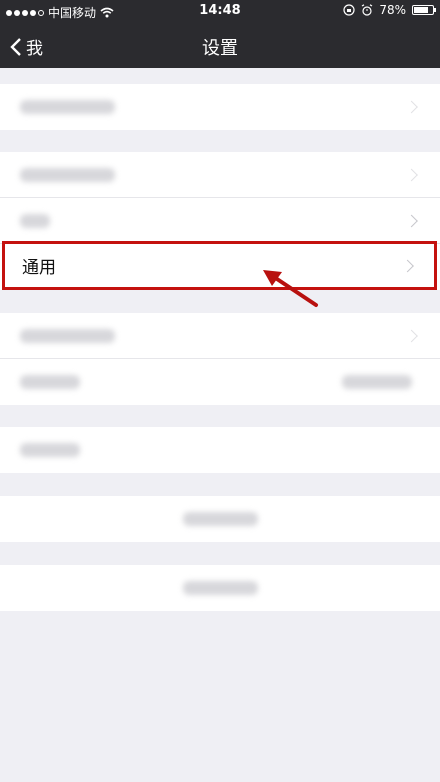 This screenshot has width=440, height=782. Describe the element at coordinates (220, 11) in the screenshot. I see `status-bar: 中国移动 14:48 78%` at that location.